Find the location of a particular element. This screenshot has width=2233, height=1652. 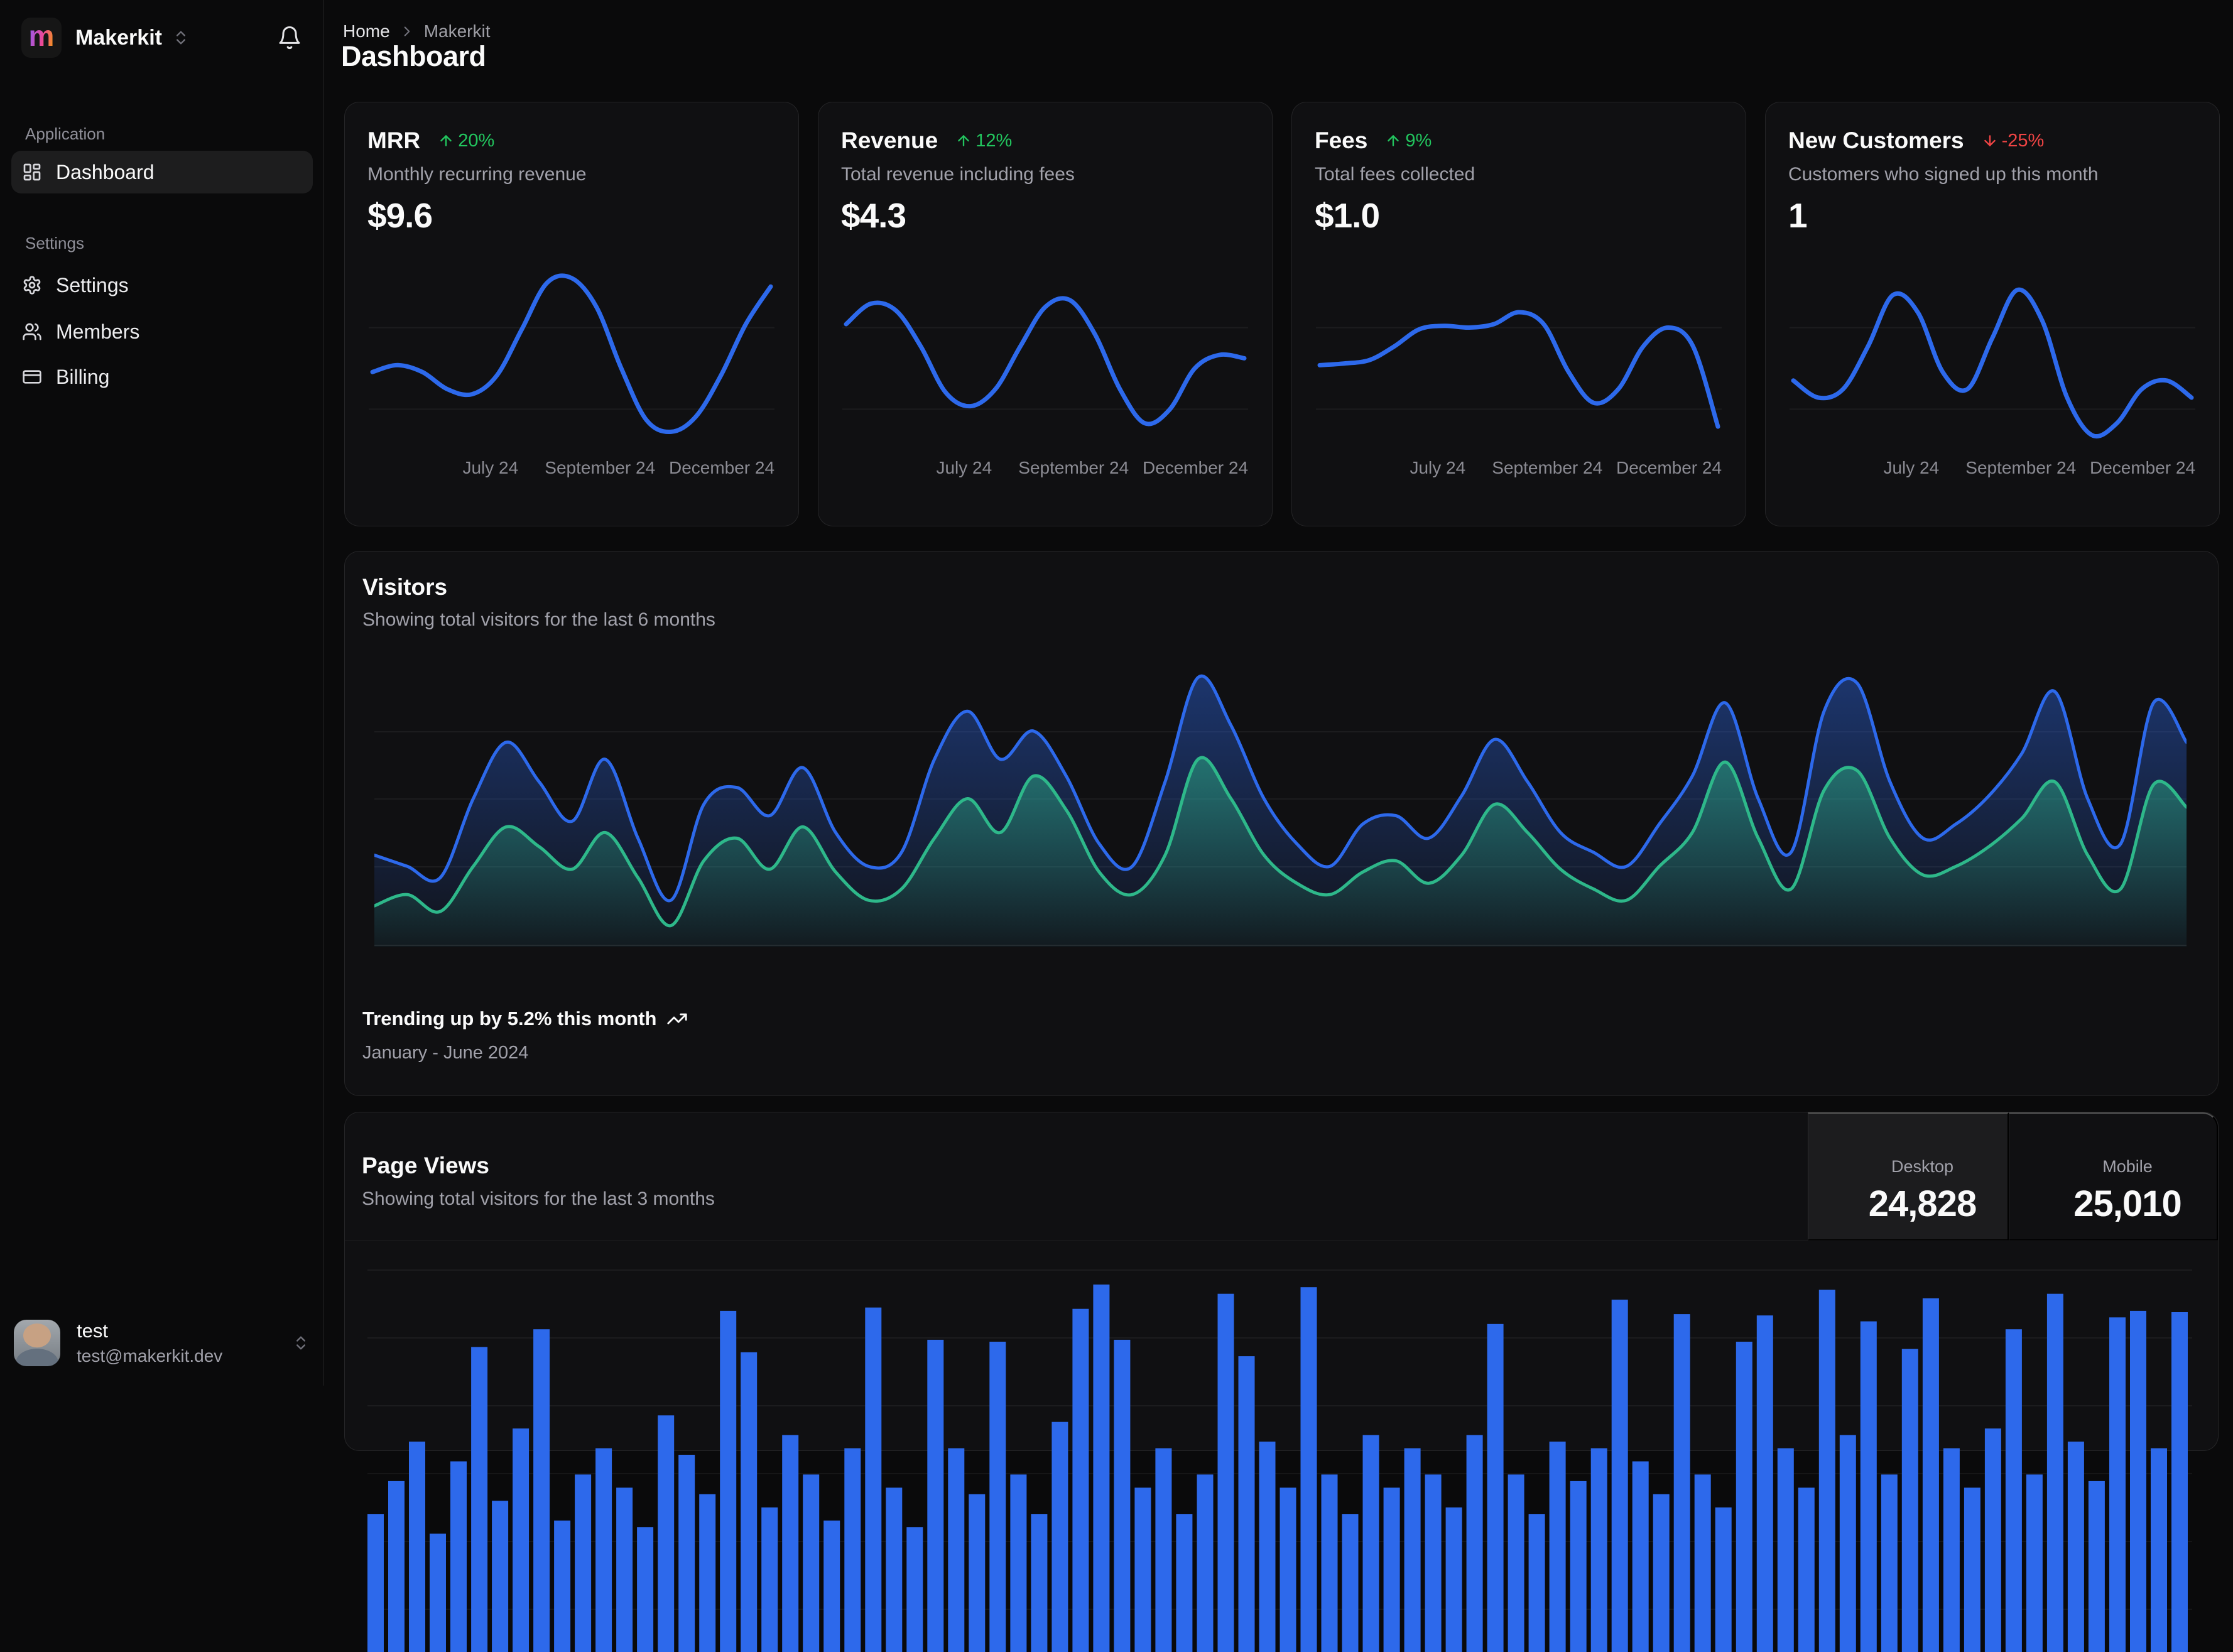

breadcrumb-current: Makerkit is located at coordinates (457, 31).